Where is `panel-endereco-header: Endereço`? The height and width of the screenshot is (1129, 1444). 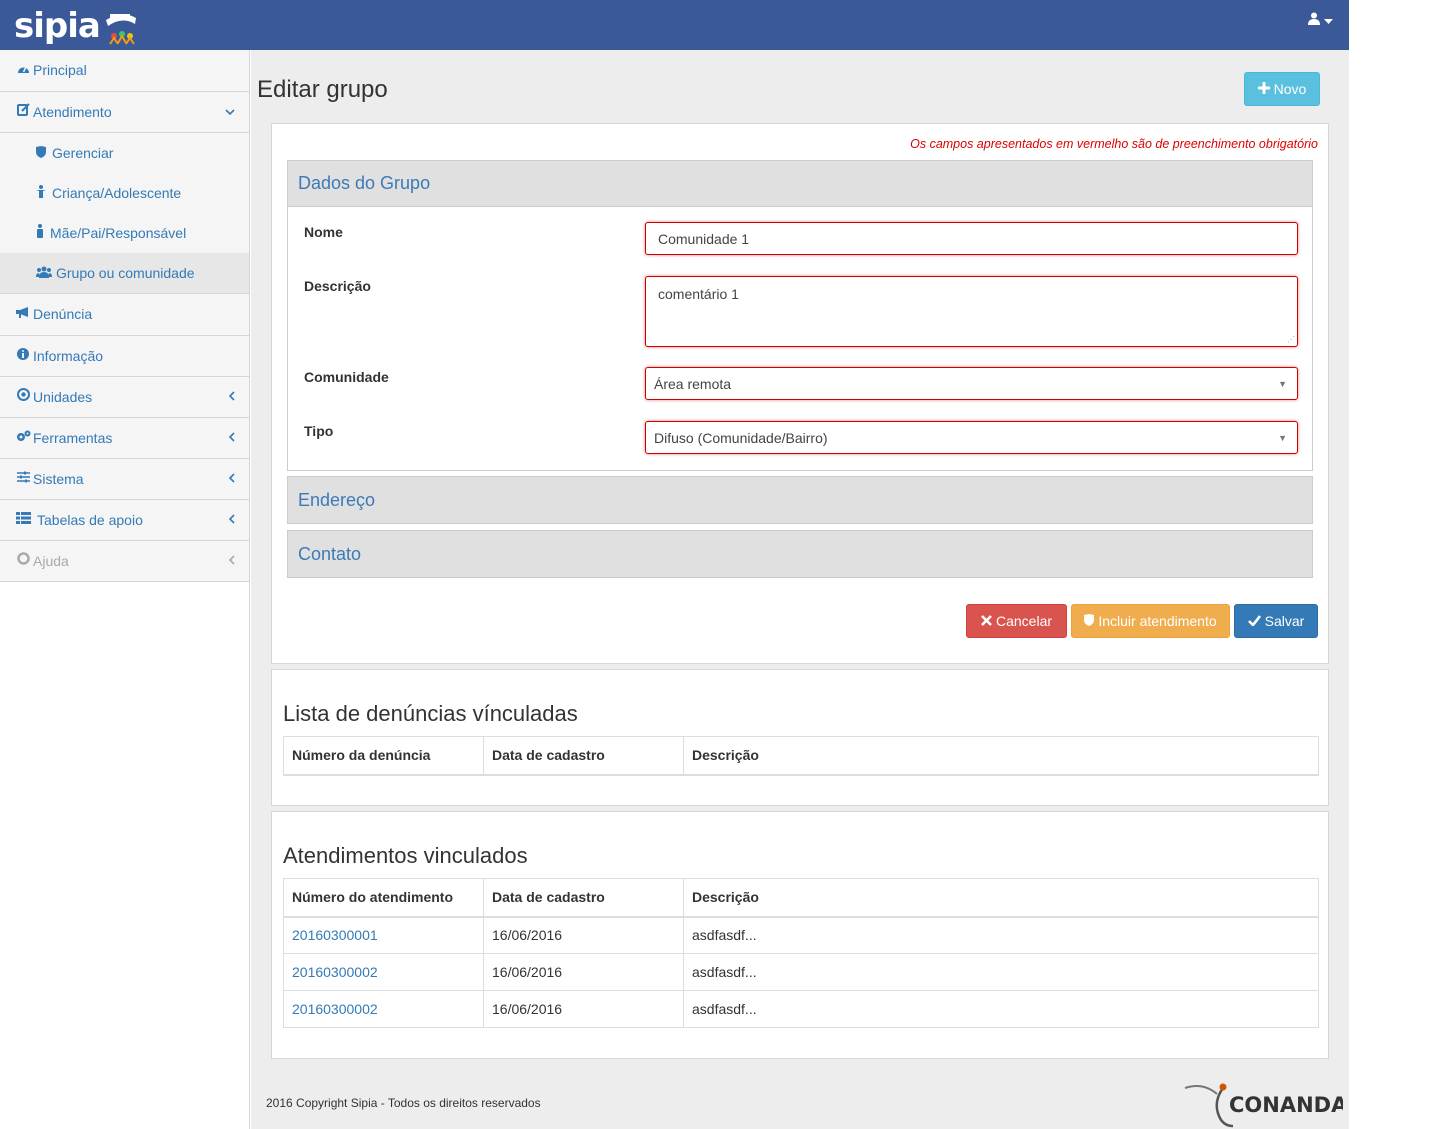 panel-endereco-header: Endereço is located at coordinates (800, 500).